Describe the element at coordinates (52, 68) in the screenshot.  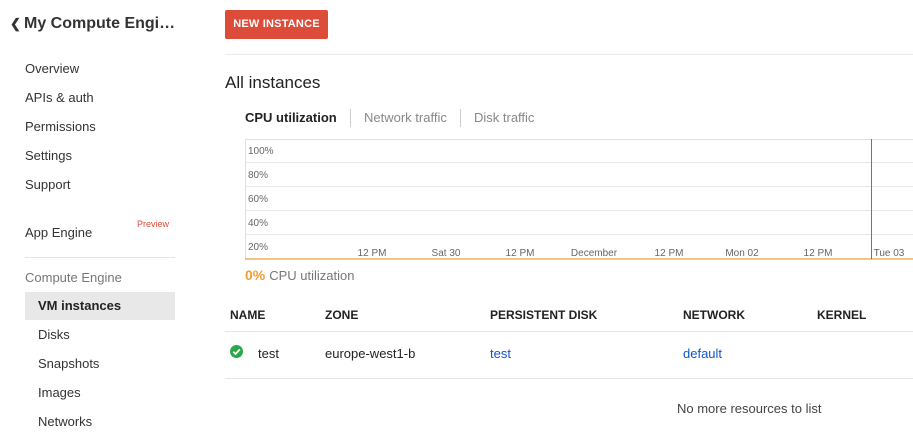
I see `sidebar-item-overview: Overview` at that location.